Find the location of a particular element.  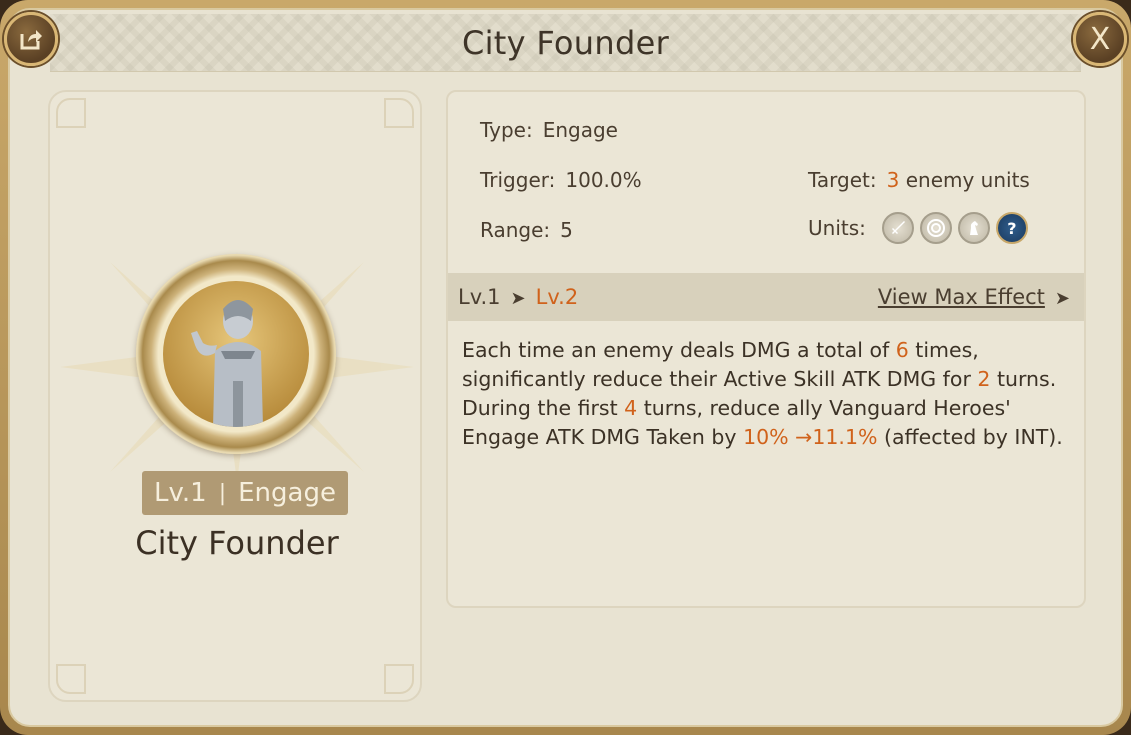

target-icon is located at coordinates (935, 228).